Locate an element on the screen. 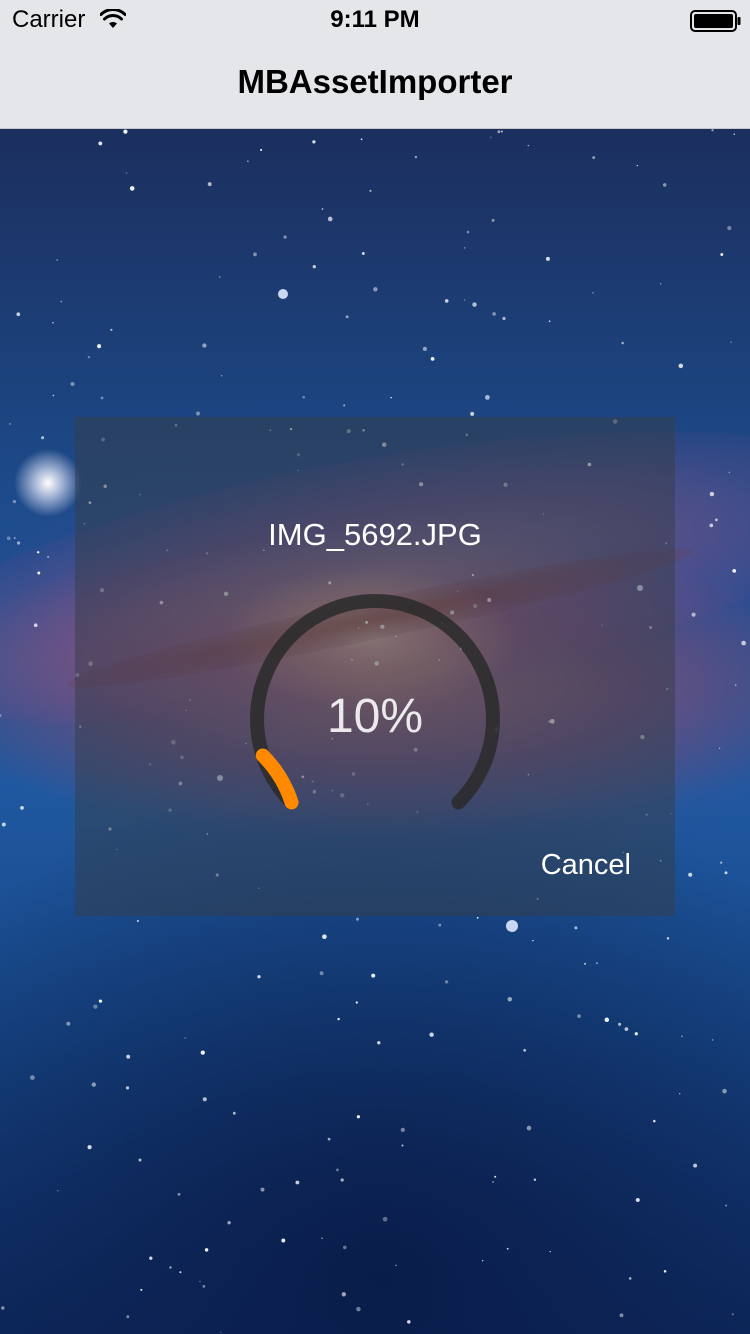 This screenshot has height=1334, width=750. status-bar: Carrier 9:11 PM is located at coordinates (375, 20).